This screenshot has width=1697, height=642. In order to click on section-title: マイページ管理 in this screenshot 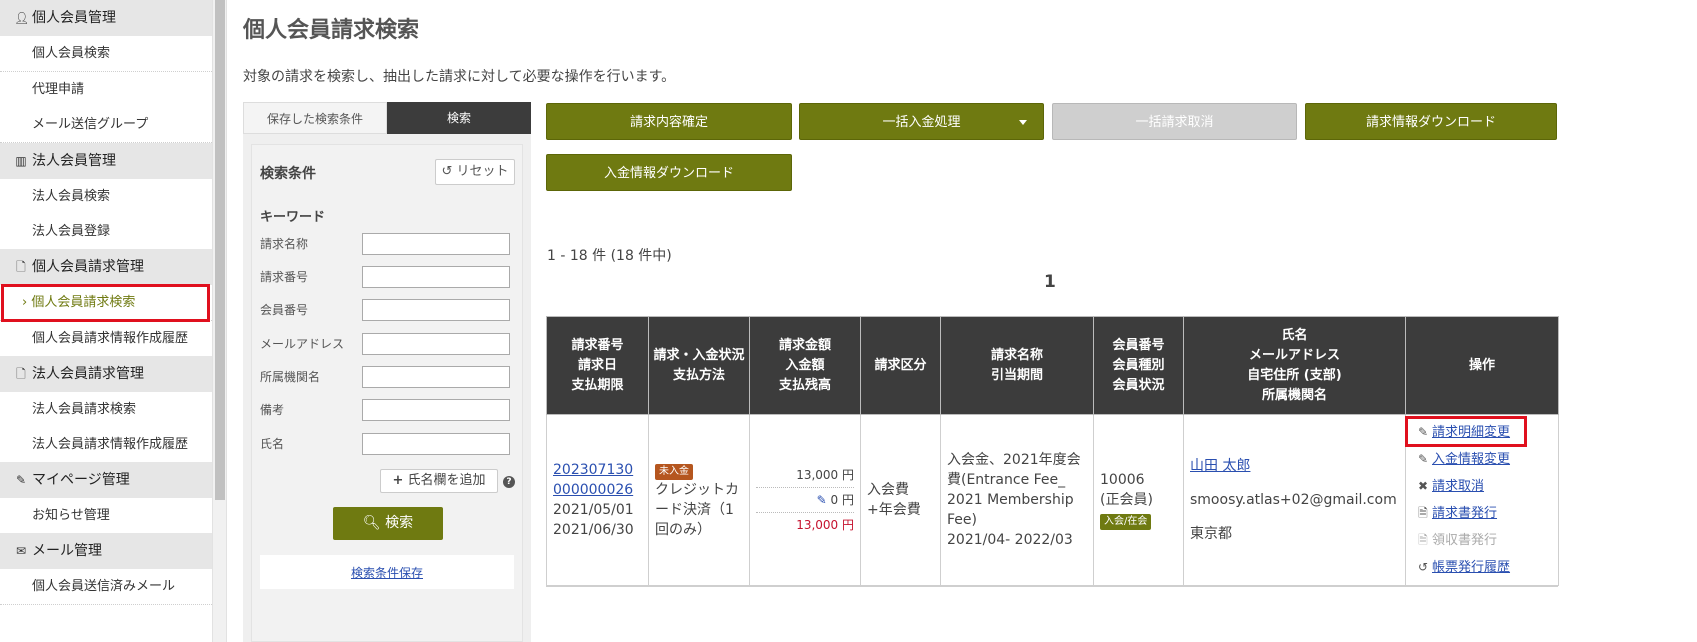, I will do `click(81, 480)`.